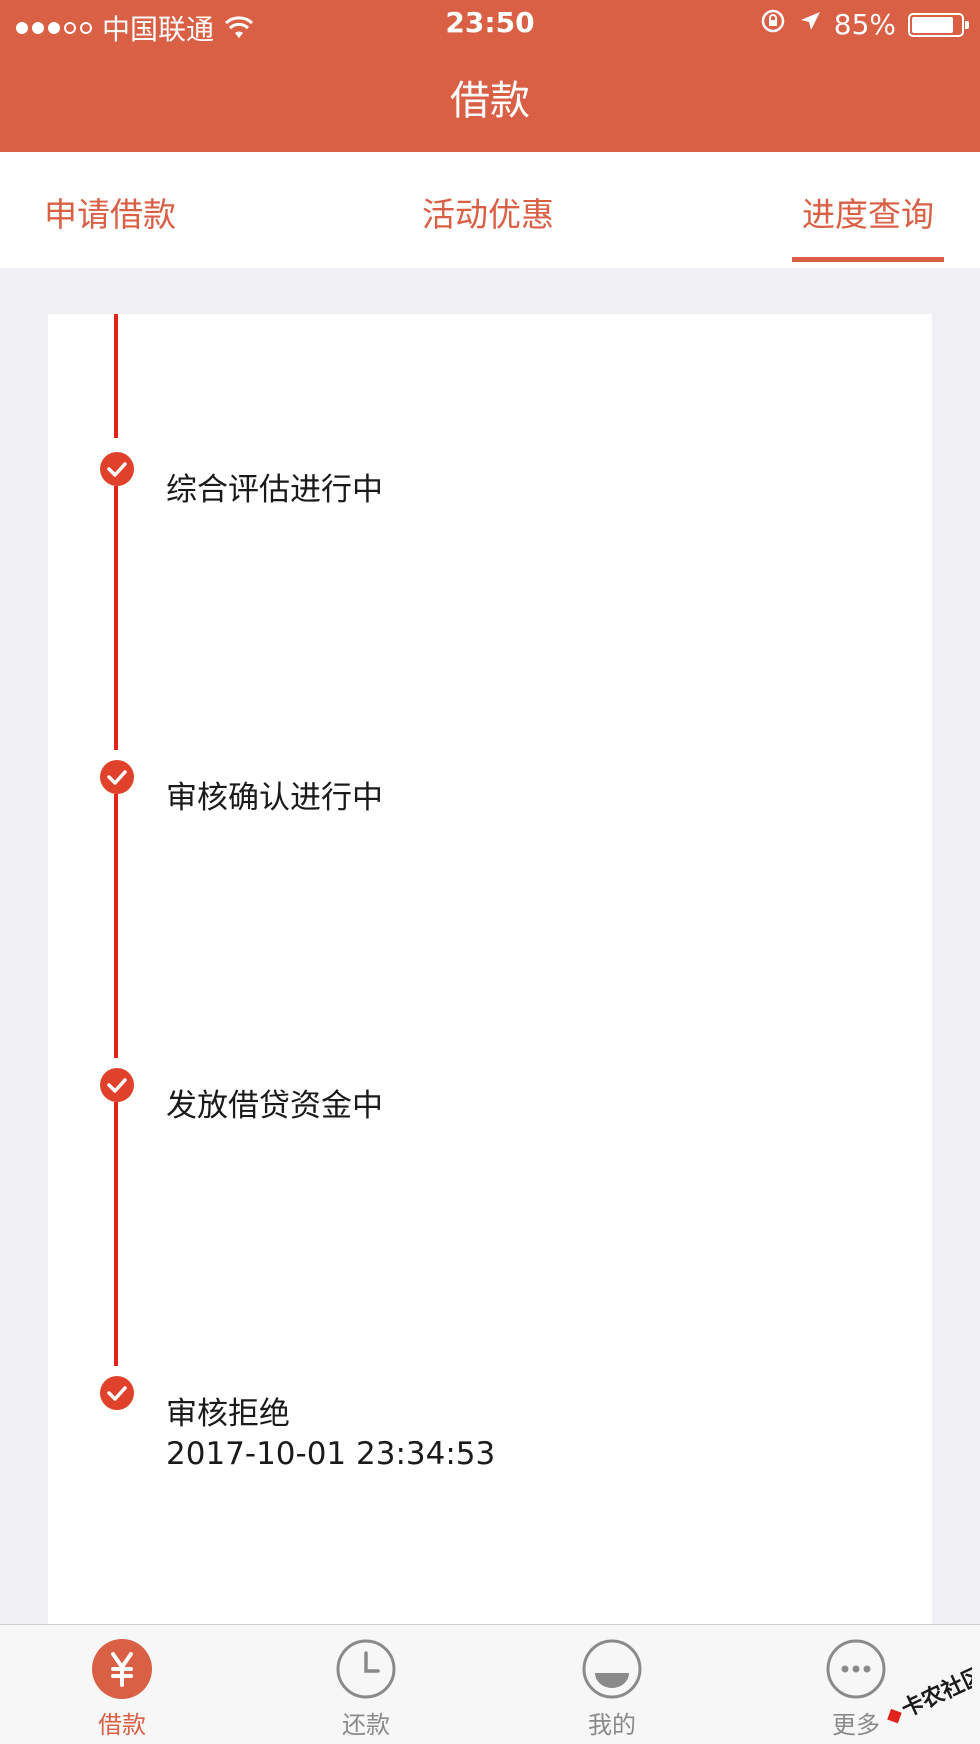 The image size is (980, 1744). Describe the element at coordinates (122, 1725) in the screenshot. I see `tabbar-label: 借款` at that location.